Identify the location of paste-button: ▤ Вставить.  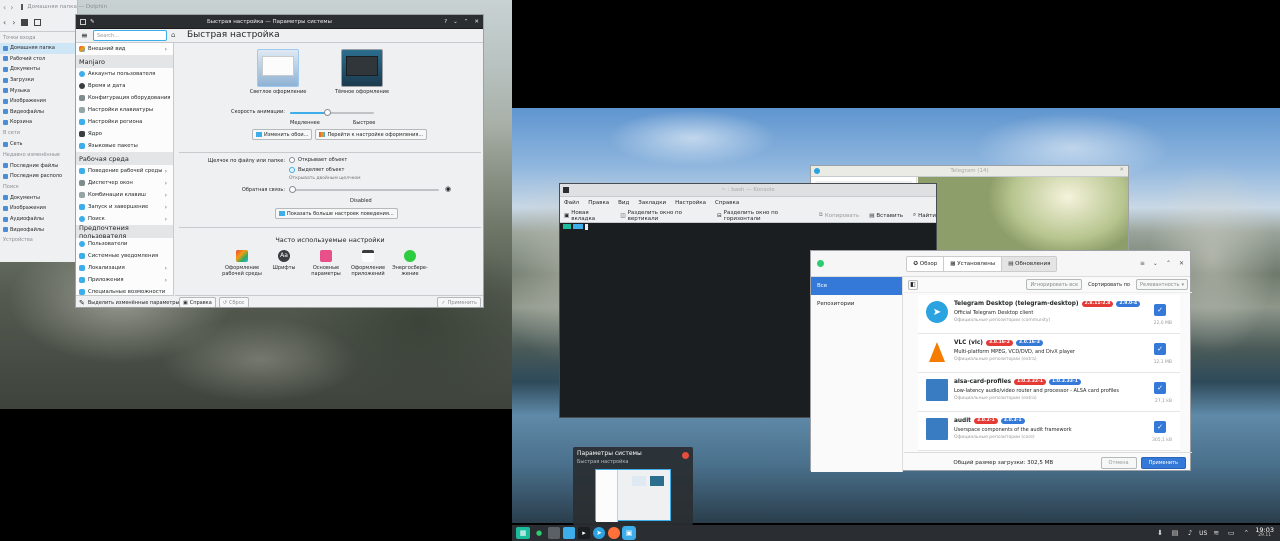
(886, 216).